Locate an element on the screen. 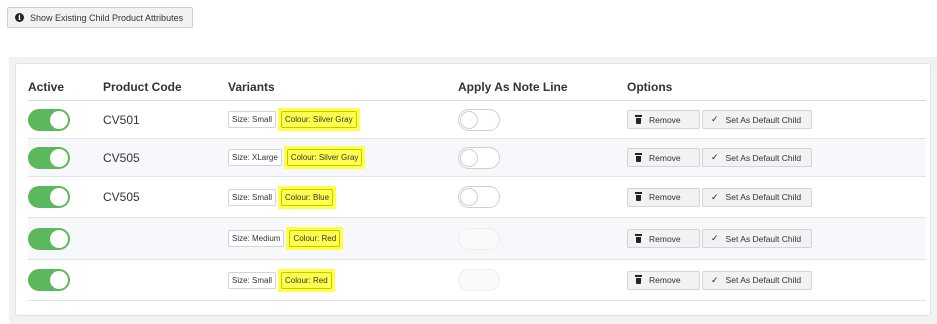 The height and width of the screenshot is (324, 937). variant-colour-highlight: Colour: Blue is located at coordinates (307, 197).